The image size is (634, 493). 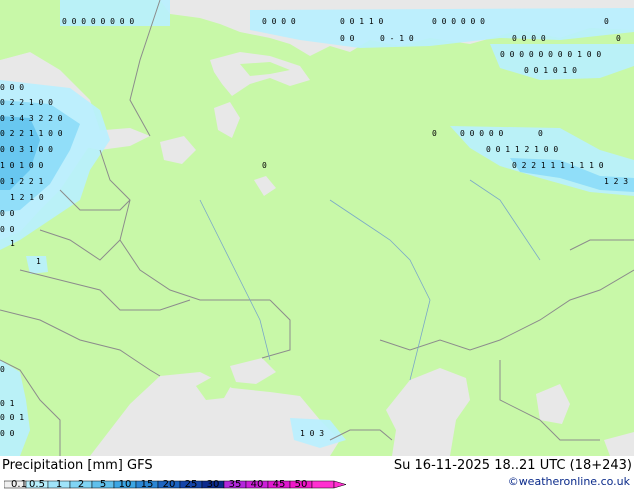 I want to click on colorbar-segment, so click(x=323, y=484).